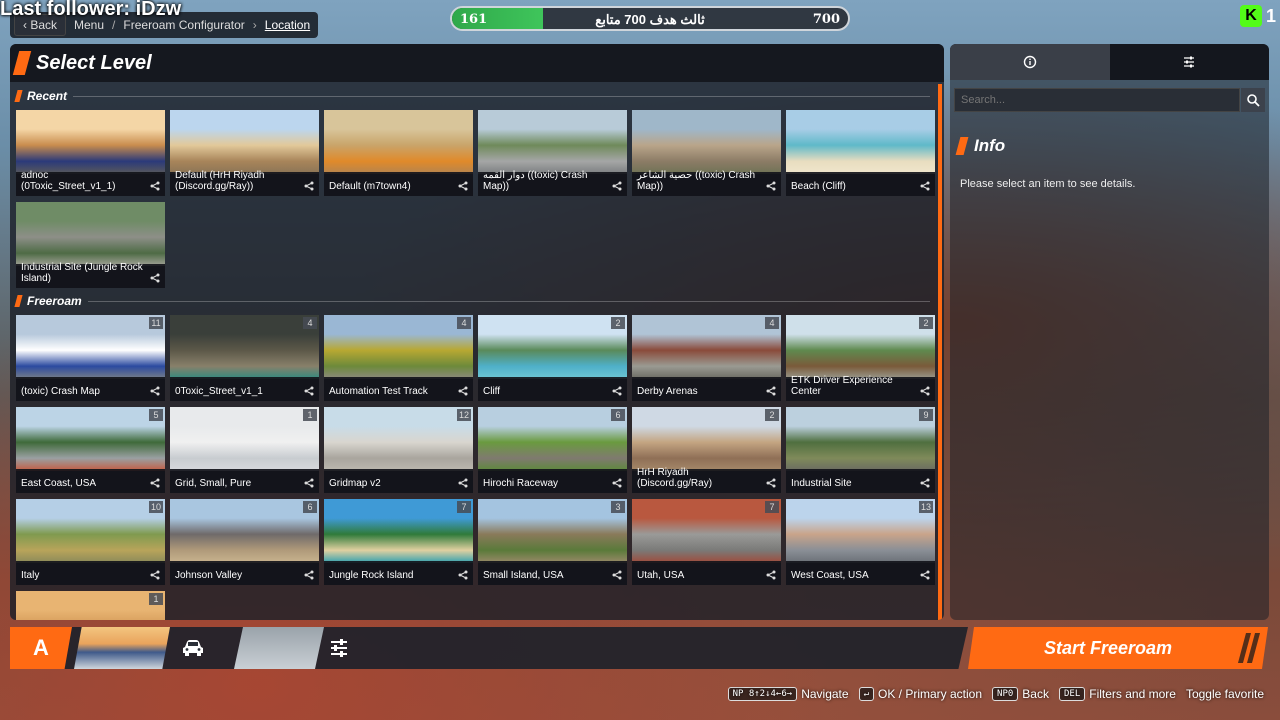 The width and height of the screenshot is (1280, 720). I want to click on level-name: Default (m7town4), so click(370, 186).